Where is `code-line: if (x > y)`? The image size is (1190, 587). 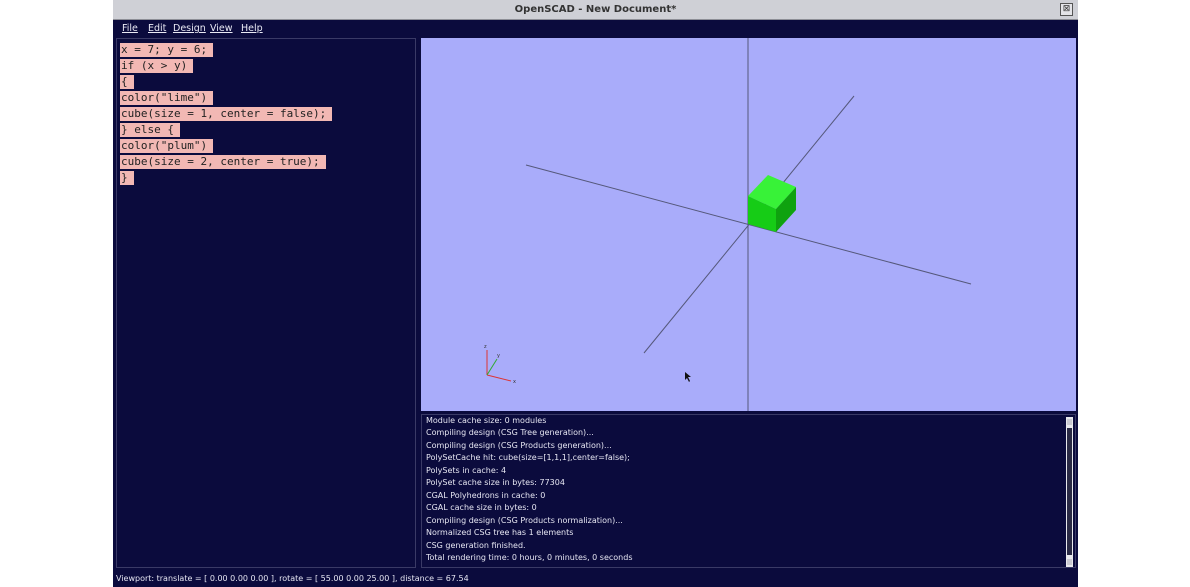
code-line: if (x > y) is located at coordinates (157, 66).